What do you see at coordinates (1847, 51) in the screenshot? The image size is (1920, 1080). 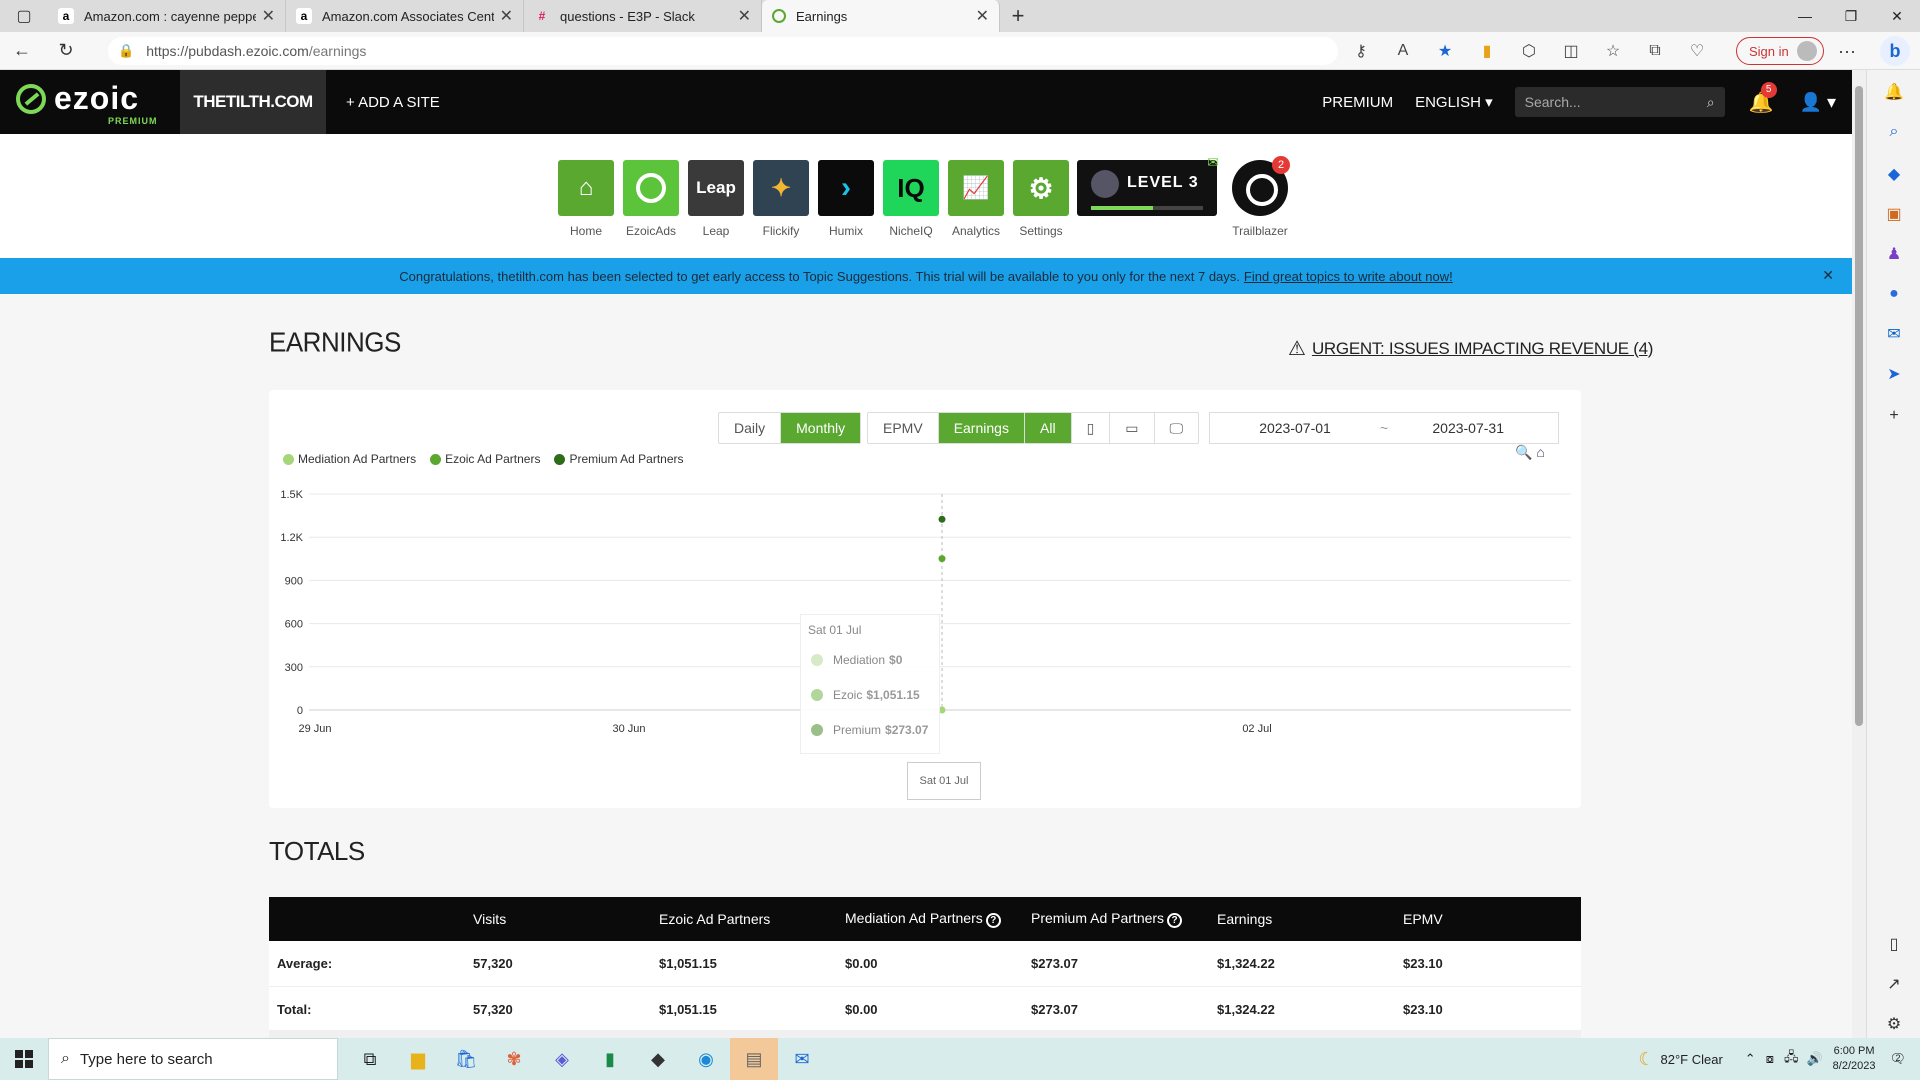 I see `more-menu-icon: ···` at bounding box center [1847, 51].